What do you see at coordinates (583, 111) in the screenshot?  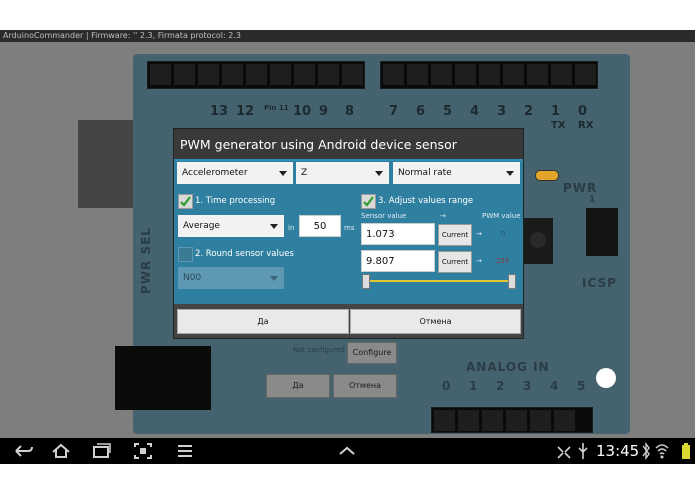 I see `pin-label: 0` at bounding box center [583, 111].